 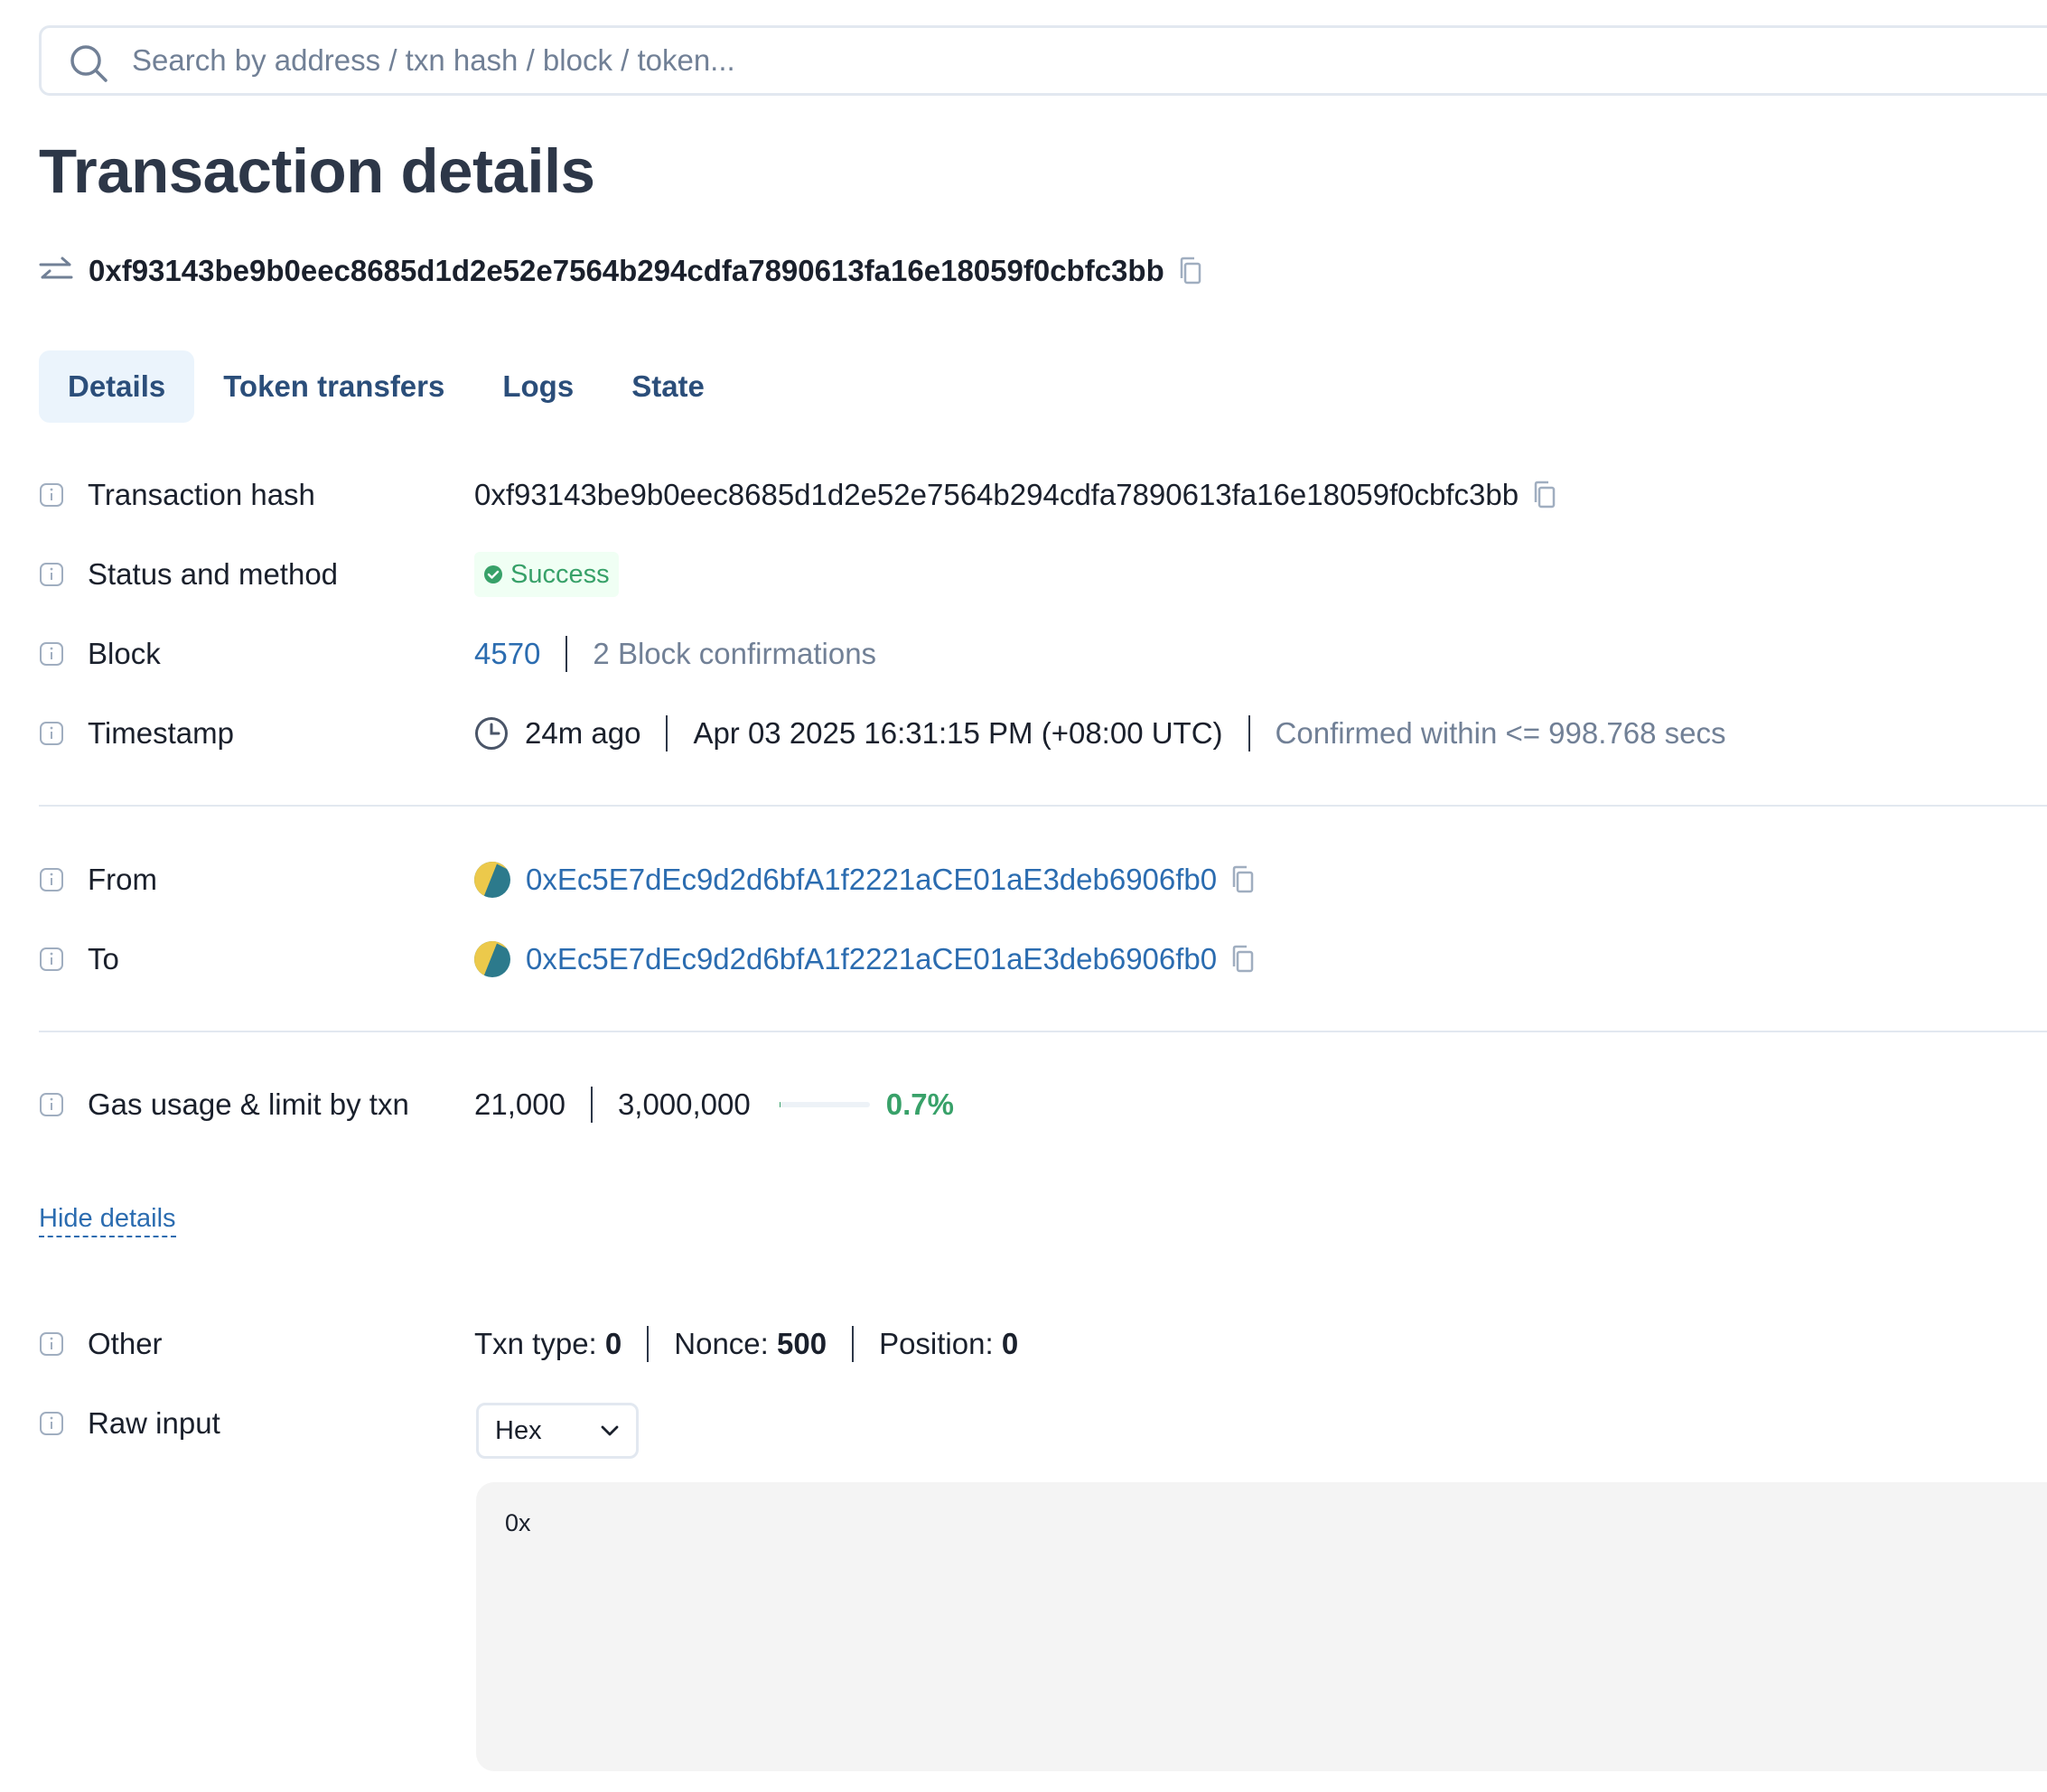 I want to click on search-icon, so click(x=88, y=63).